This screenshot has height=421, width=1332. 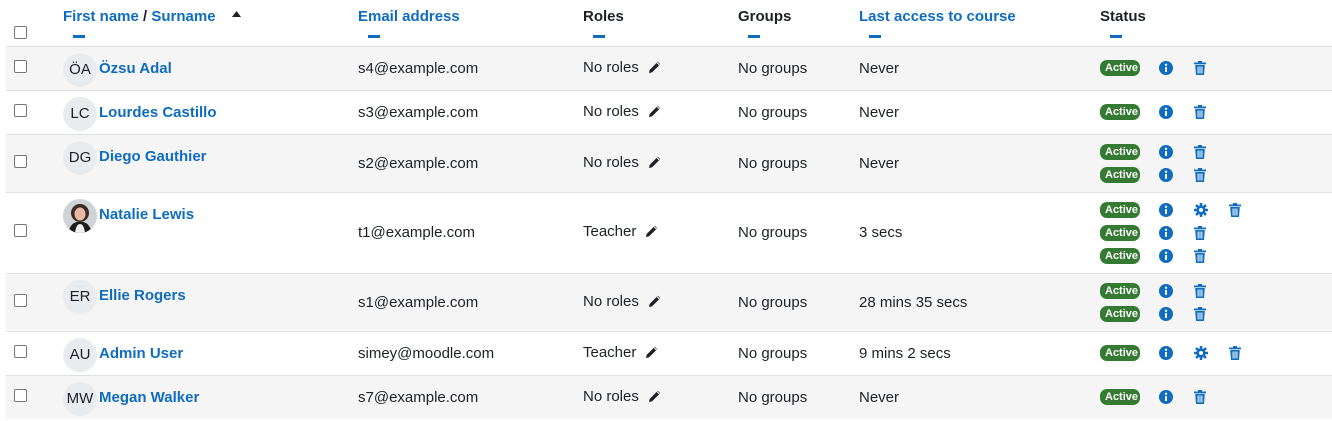 I want to click on avatar: AU, so click(x=80, y=354).